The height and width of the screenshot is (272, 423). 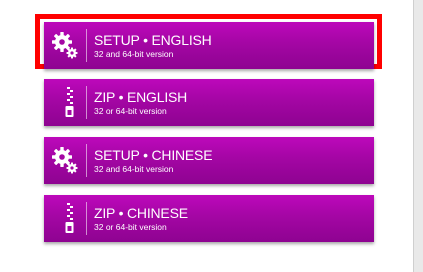 What do you see at coordinates (209, 218) in the screenshot?
I see `download-zip-chinese-button: ZIP • CHINESE 32 or 64-bit version` at bounding box center [209, 218].